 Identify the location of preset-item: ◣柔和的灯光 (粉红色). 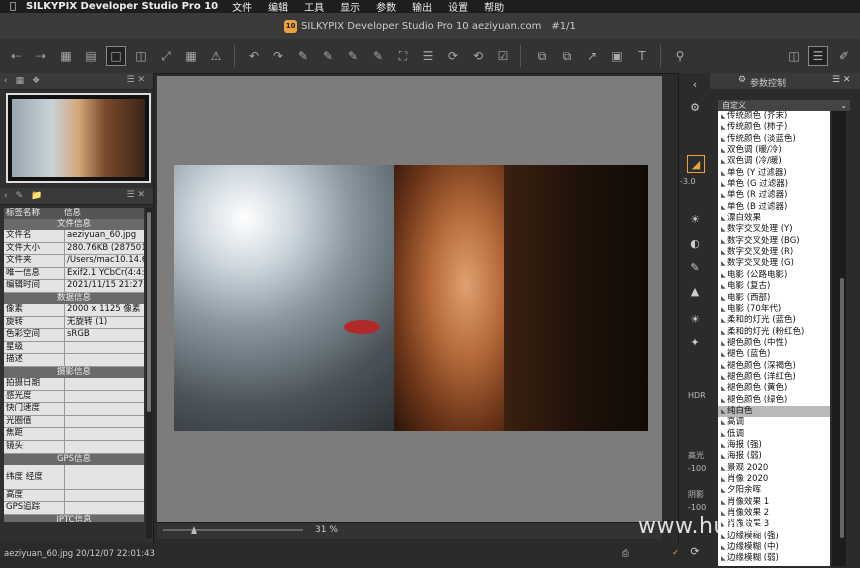
(774, 332).